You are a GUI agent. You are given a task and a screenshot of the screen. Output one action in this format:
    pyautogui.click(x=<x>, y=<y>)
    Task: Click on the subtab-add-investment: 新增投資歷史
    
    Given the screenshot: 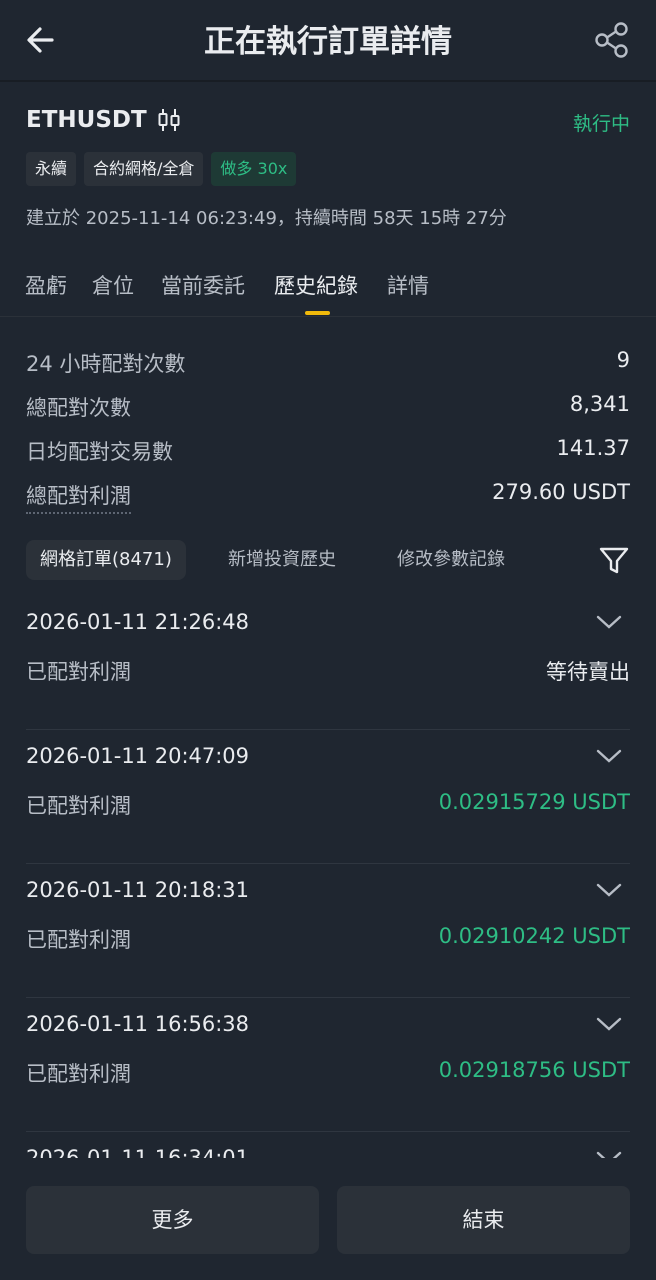 What is the action you would take?
    pyautogui.click(x=282, y=560)
    